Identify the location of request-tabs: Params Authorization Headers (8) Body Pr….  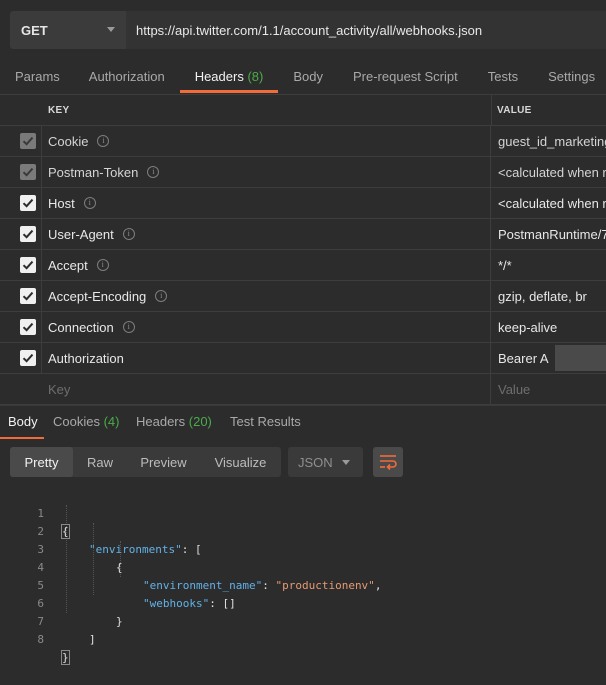
(303, 78).